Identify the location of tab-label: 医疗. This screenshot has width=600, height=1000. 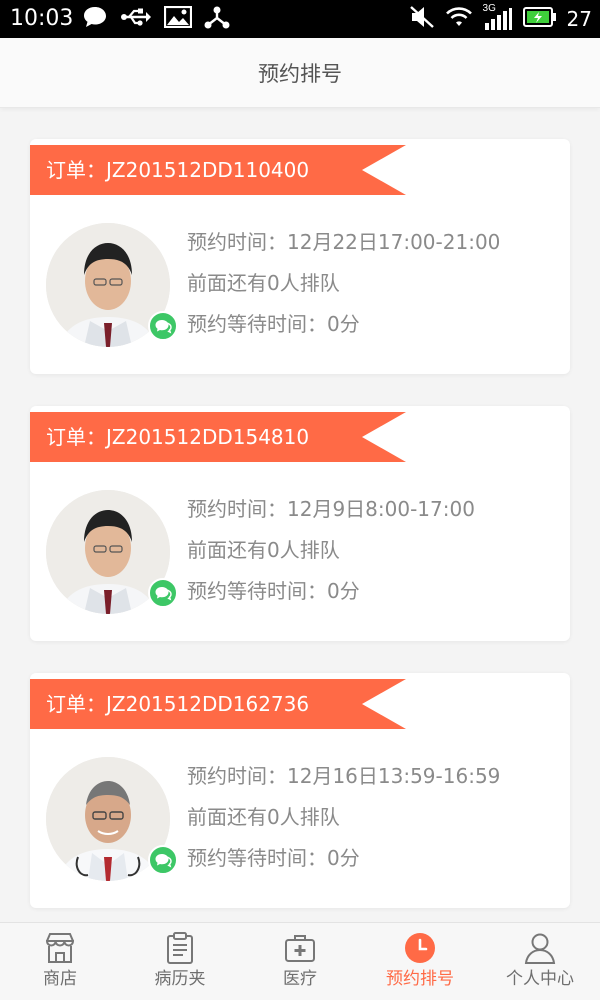
(300, 979).